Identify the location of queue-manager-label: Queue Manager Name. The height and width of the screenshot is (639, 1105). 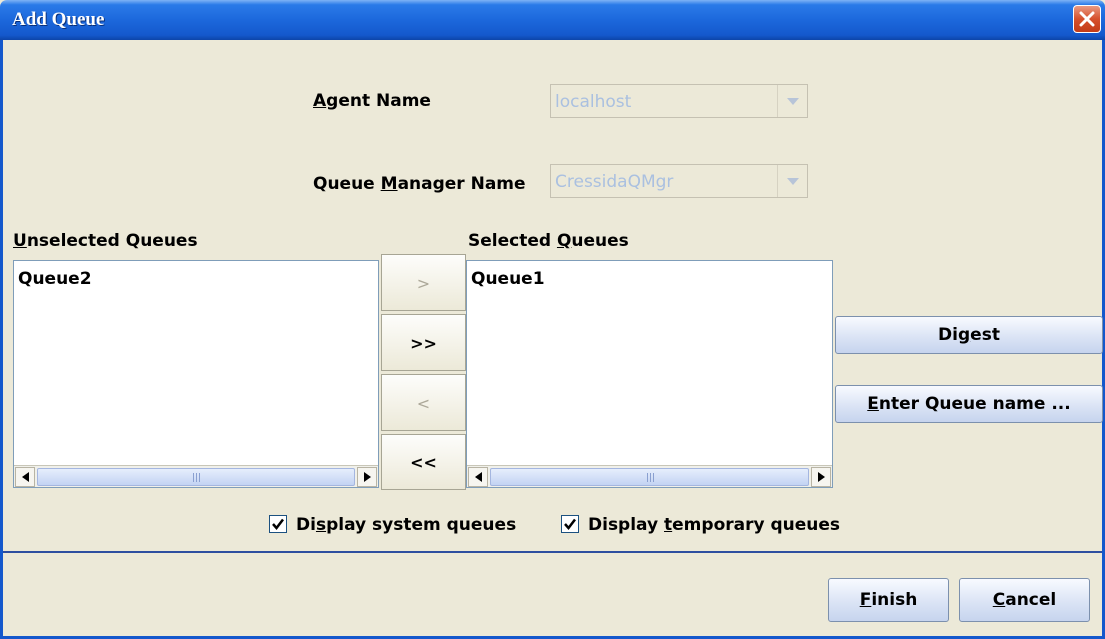
(419, 184).